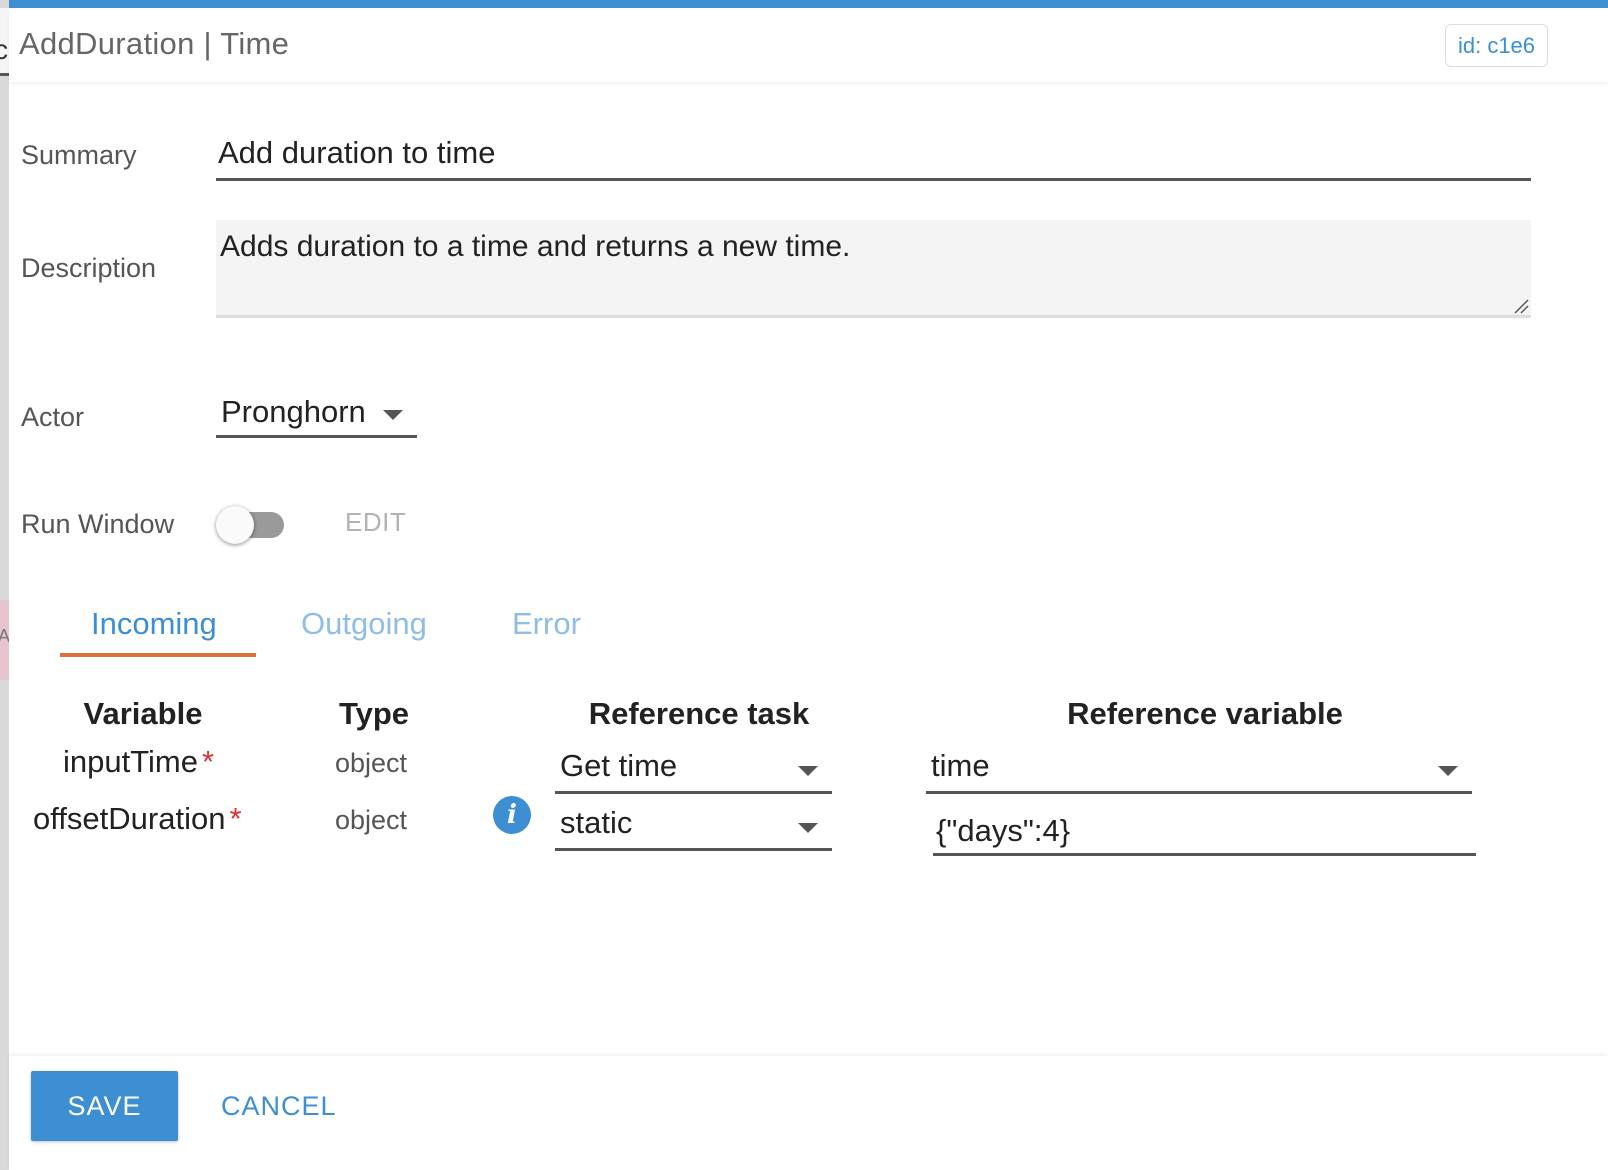 The height and width of the screenshot is (1170, 1608). Describe the element at coordinates (293, 411) in the screenshot. I see `actor-select-value: Pronghorn` at that location.